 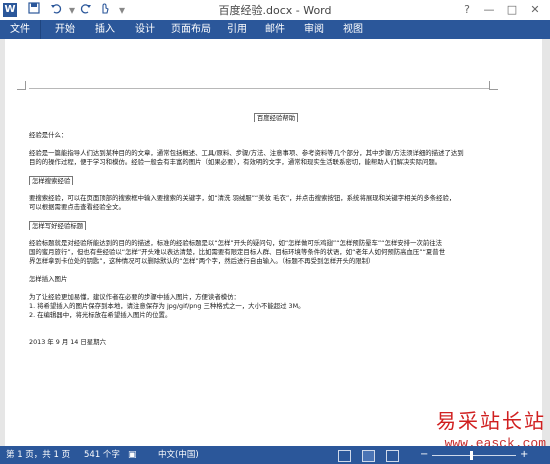 What do you see at coordinates (495, 441) in the screenshot?
I see `watermark-url: www.easck.com` at bounding box center [495, 441].